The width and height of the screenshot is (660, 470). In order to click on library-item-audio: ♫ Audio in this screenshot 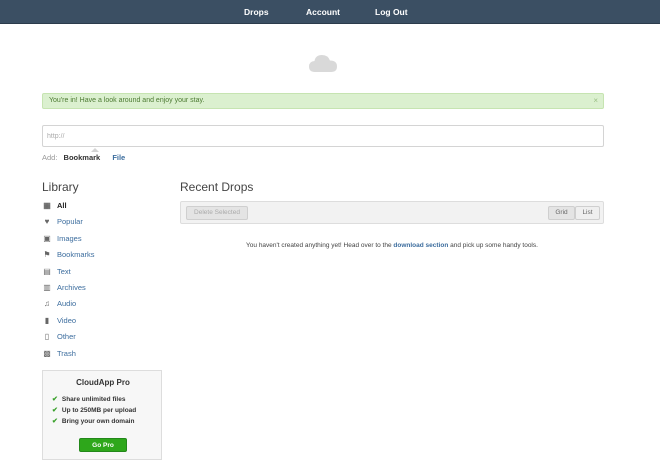, I will do `click(68, 307)`.